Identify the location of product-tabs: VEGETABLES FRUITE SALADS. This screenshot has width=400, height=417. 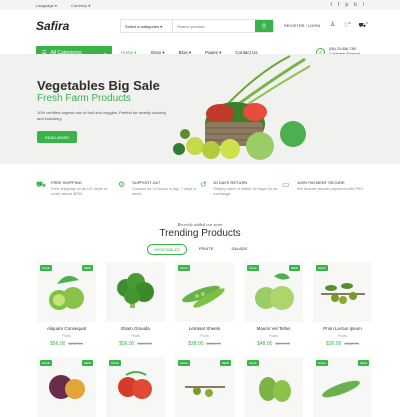
(200, 249).